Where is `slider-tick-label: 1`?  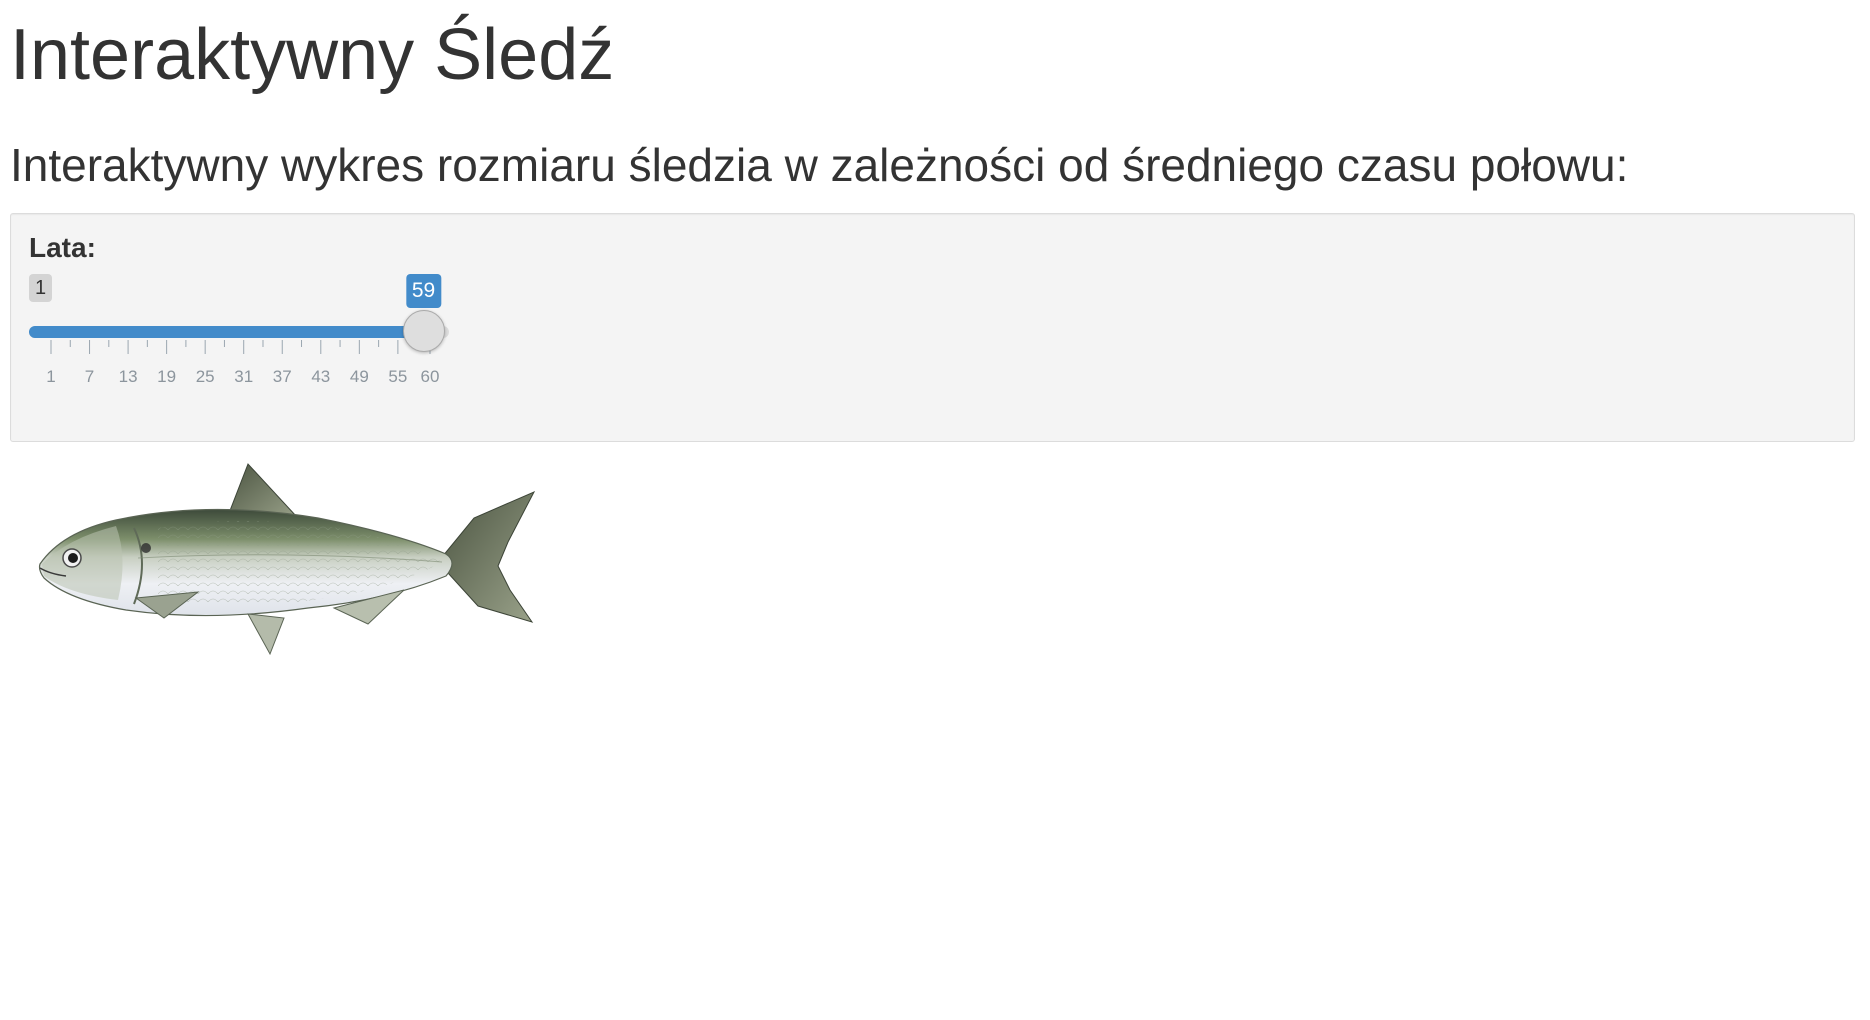
slider-tick-label: 1 is located at coordinates (50, 376).